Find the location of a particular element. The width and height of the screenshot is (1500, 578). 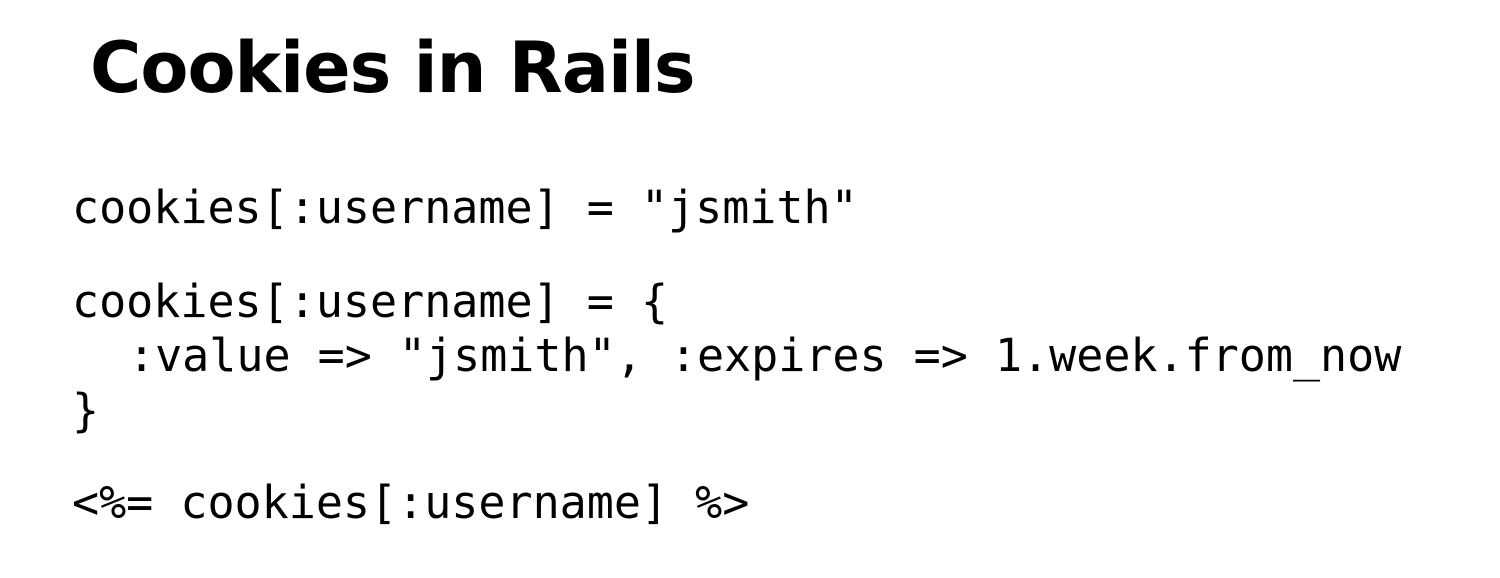

slide-title: Cookies in Rails is located at coordinates (393, 68).